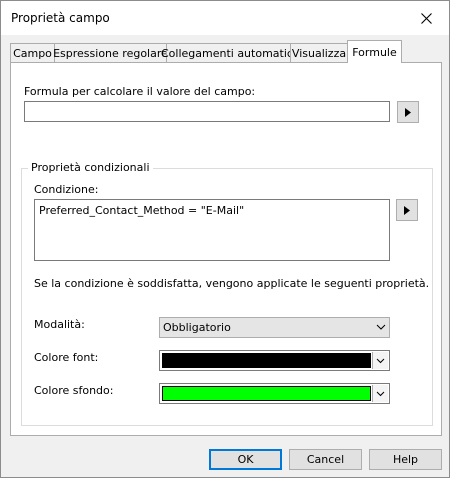 This screenshot has height=478, width=450. What do you see at coordinates (207, 111) in the screenshot?
I see `formula-input` at bounding box center [207, 111].